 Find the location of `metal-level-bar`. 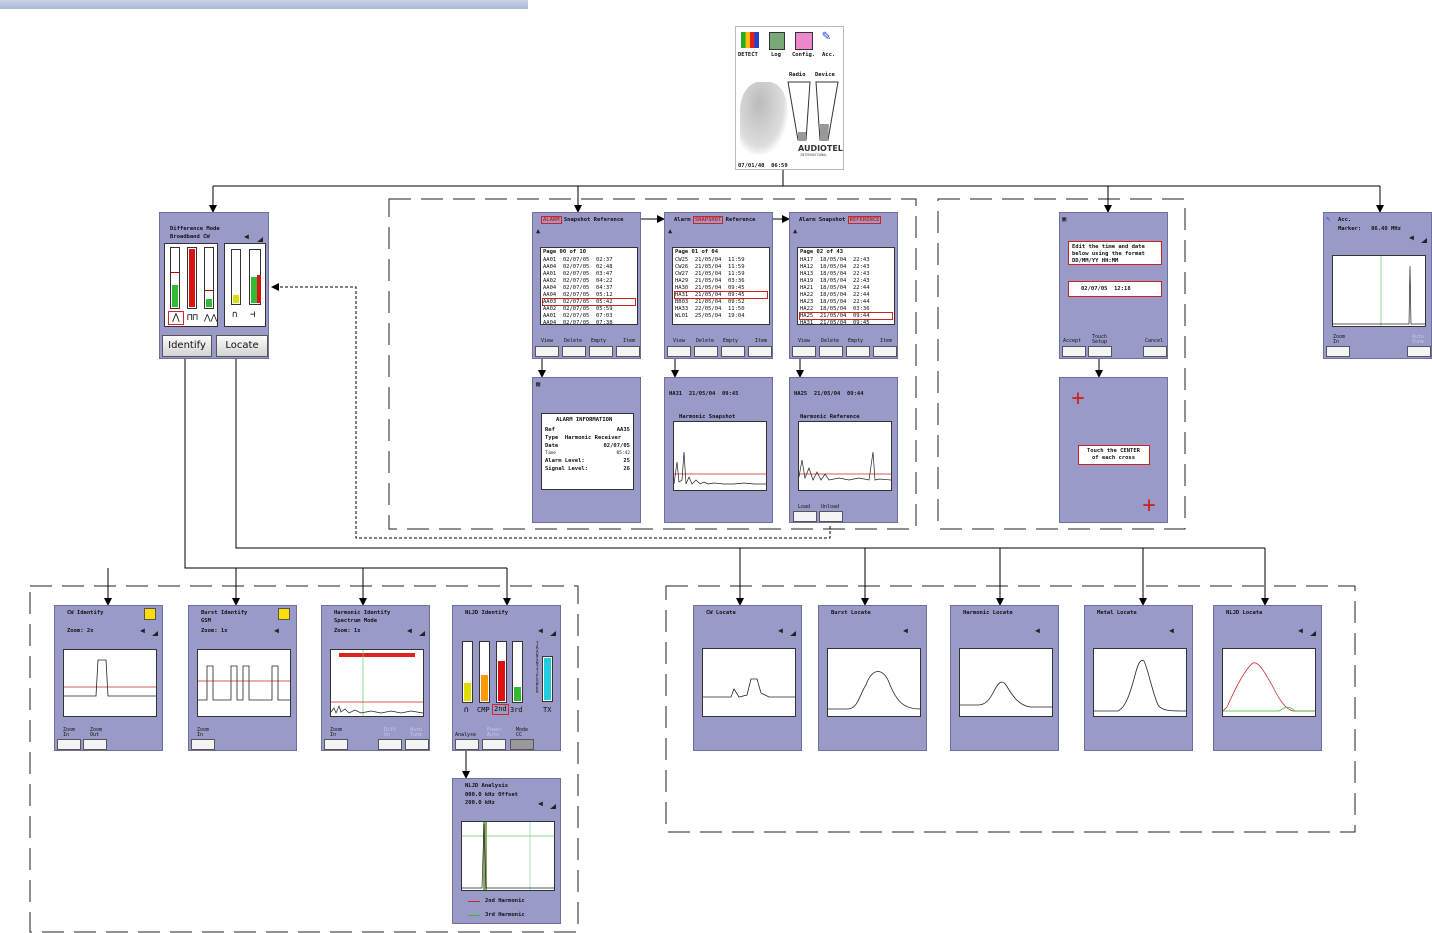

metal-level-bar is located at coordinates (467, 672).